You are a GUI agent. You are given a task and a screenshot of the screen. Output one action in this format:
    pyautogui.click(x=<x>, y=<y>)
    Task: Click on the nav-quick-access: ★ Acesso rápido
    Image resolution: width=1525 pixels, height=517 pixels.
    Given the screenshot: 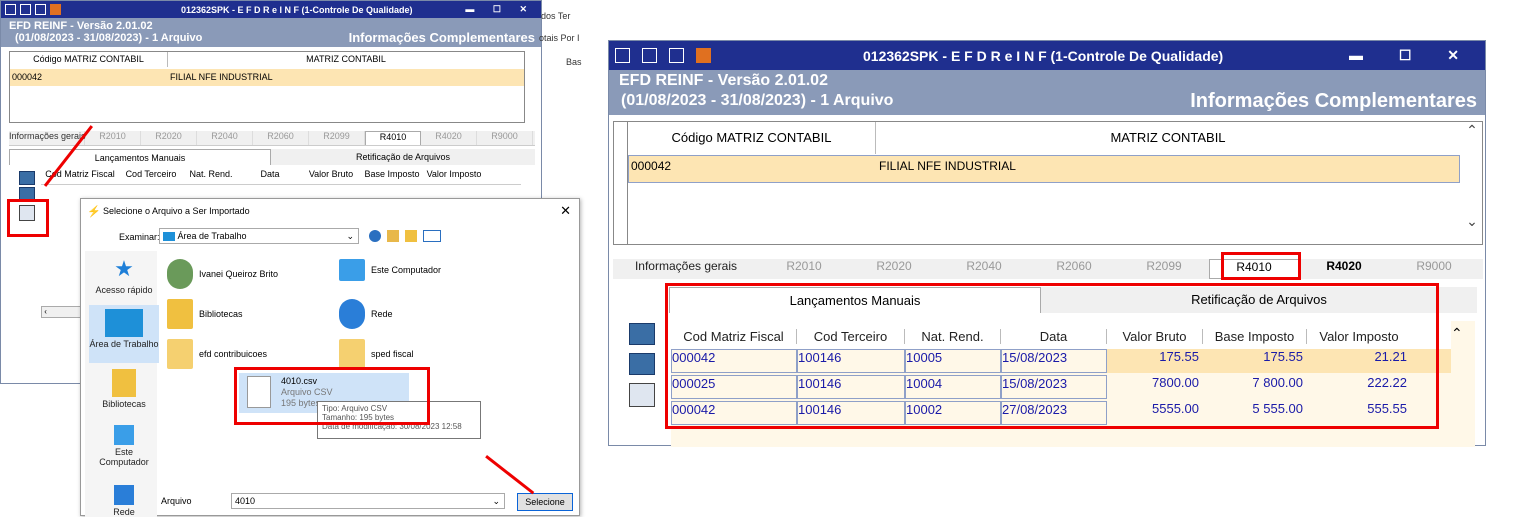 What is the action you would take?
    pyautogui.click(x=124, y=275)
    